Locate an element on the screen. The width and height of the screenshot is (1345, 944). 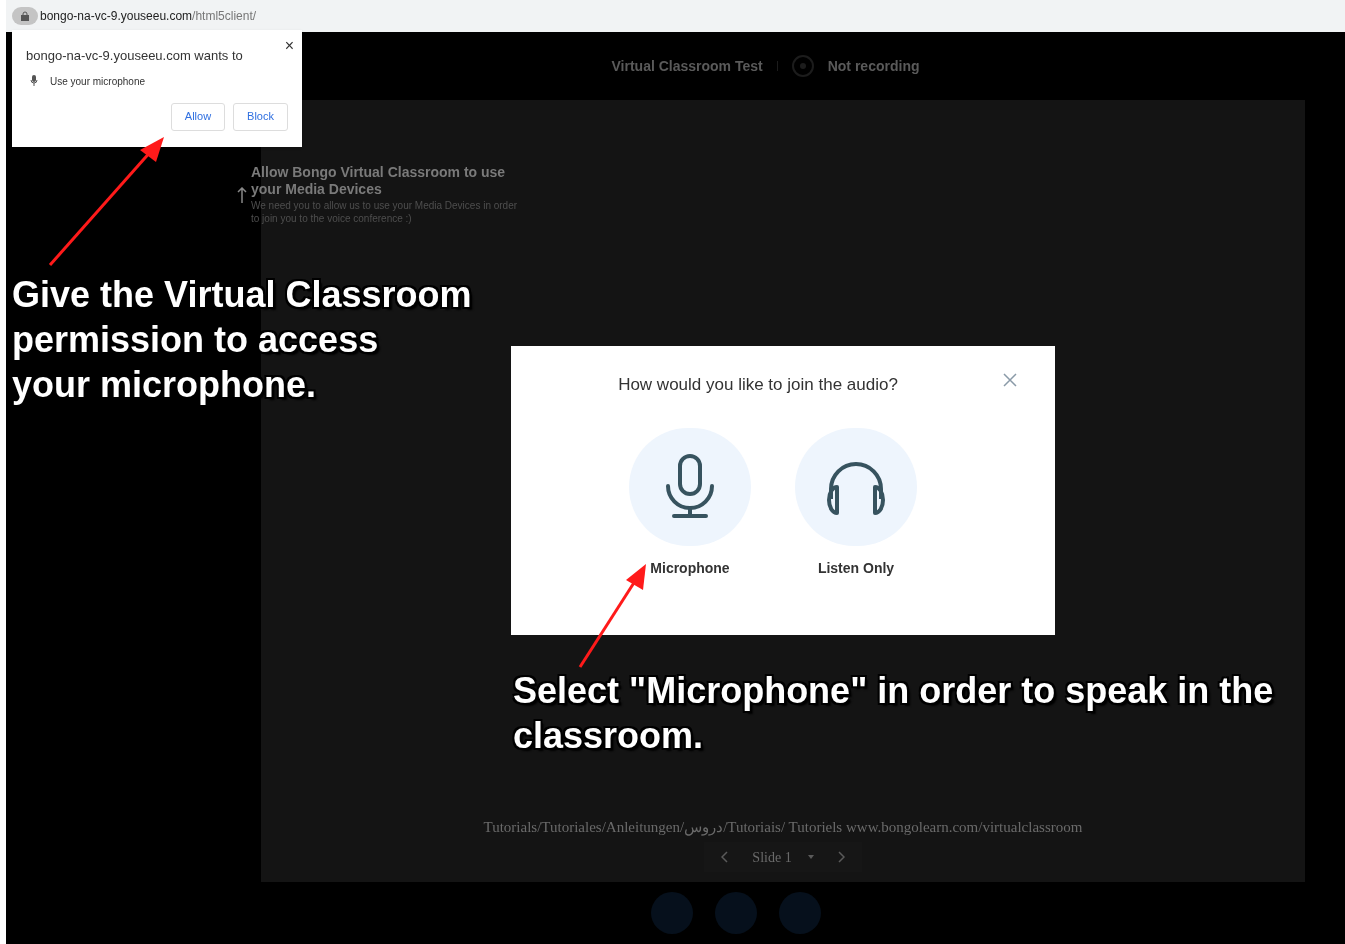
option-label: Listen Only is located at coordinates (856, 568).